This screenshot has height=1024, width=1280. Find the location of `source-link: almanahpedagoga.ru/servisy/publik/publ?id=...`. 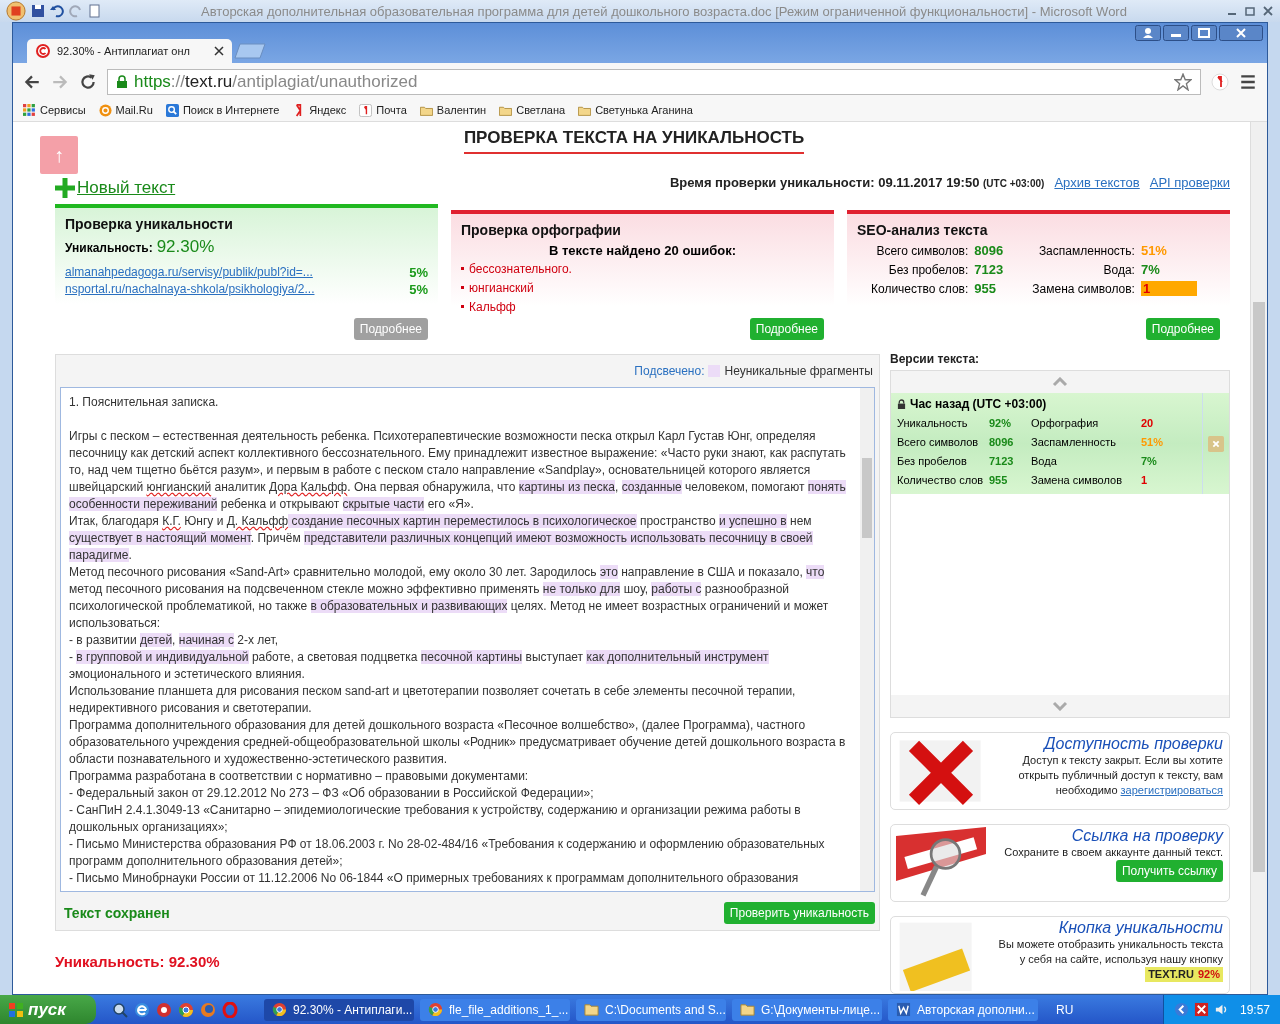

source-link: almanahpedagoga.ru/servisy/publik/publ?id=... is located at coordinates (189, 272).